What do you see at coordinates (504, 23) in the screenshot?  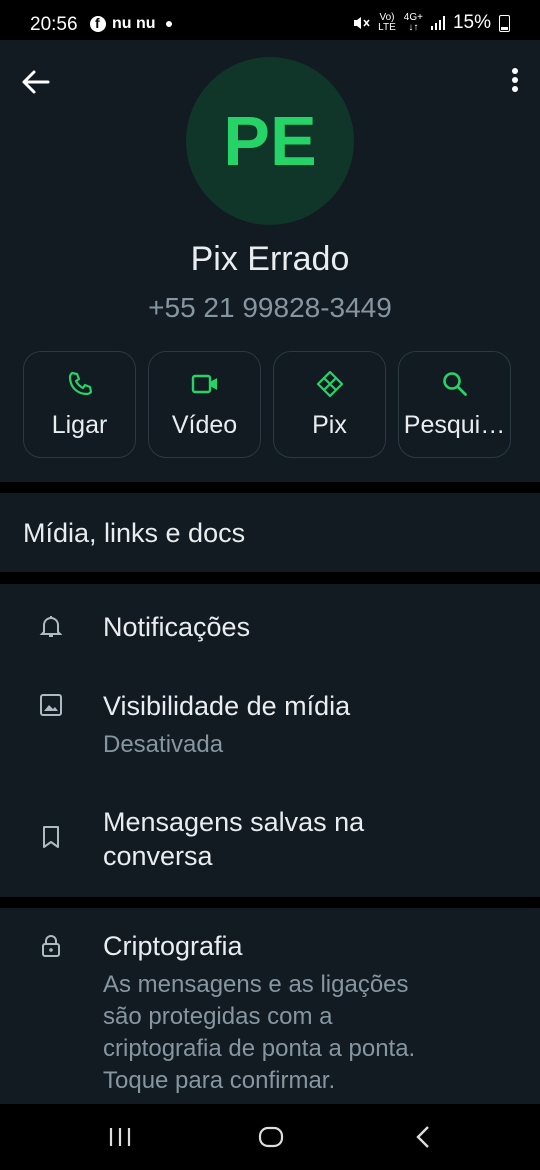 I see `battery-icon` at bounding box center [504, 23].